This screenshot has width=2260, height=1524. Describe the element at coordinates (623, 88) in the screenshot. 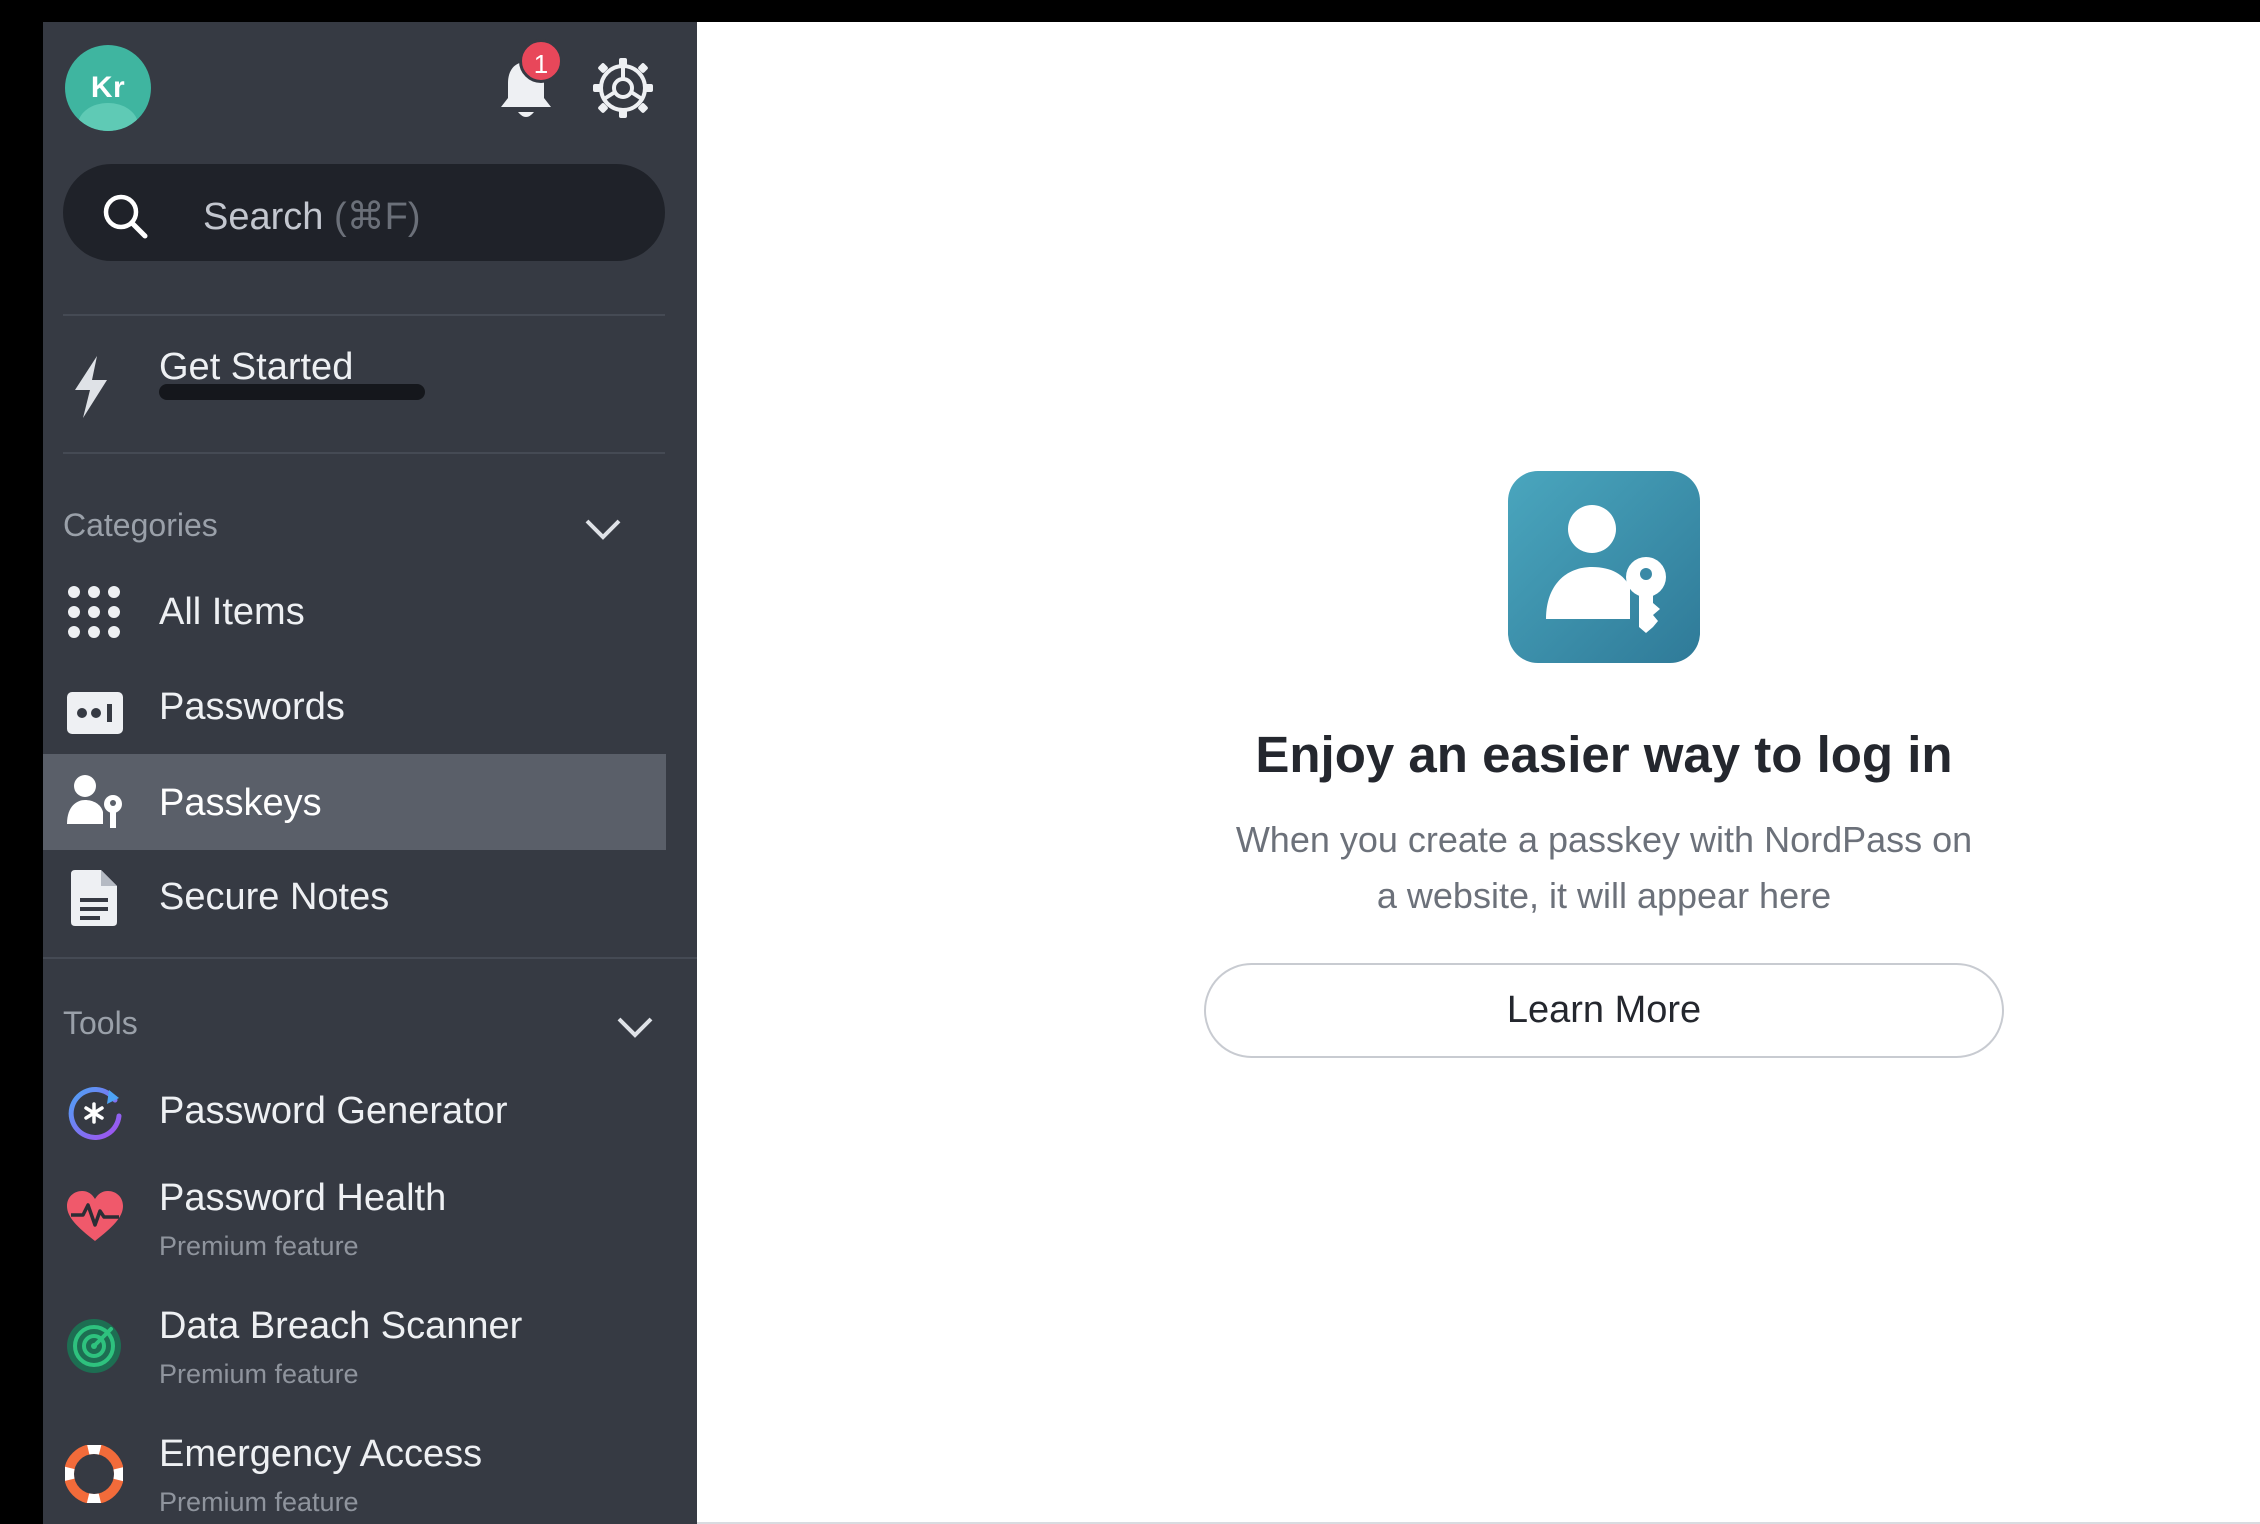

I see `settings-gear-icon` at that location.